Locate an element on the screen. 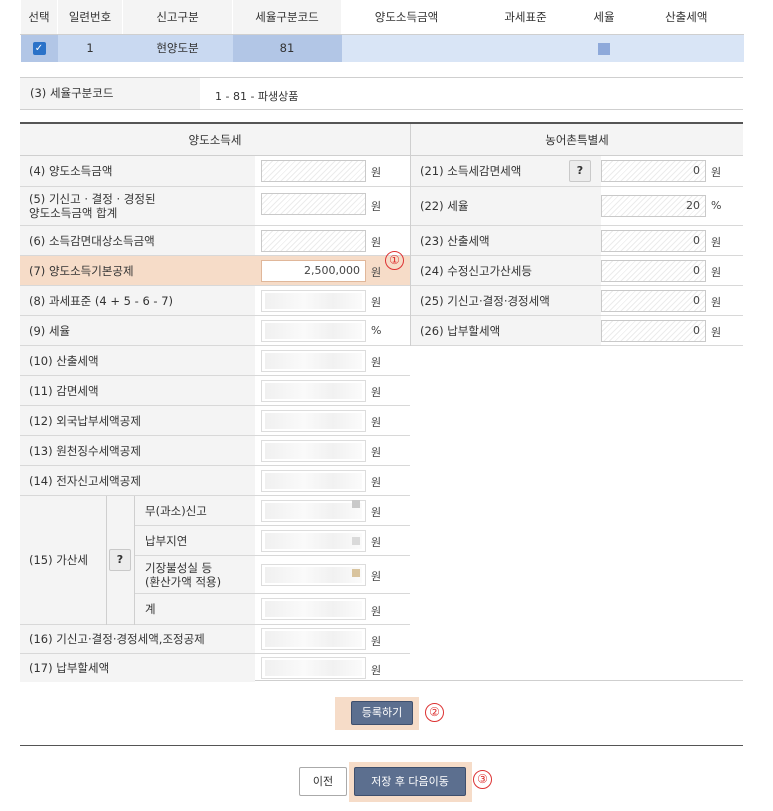  payable-tax-cell: 원 is located at coordinates (332, 668).